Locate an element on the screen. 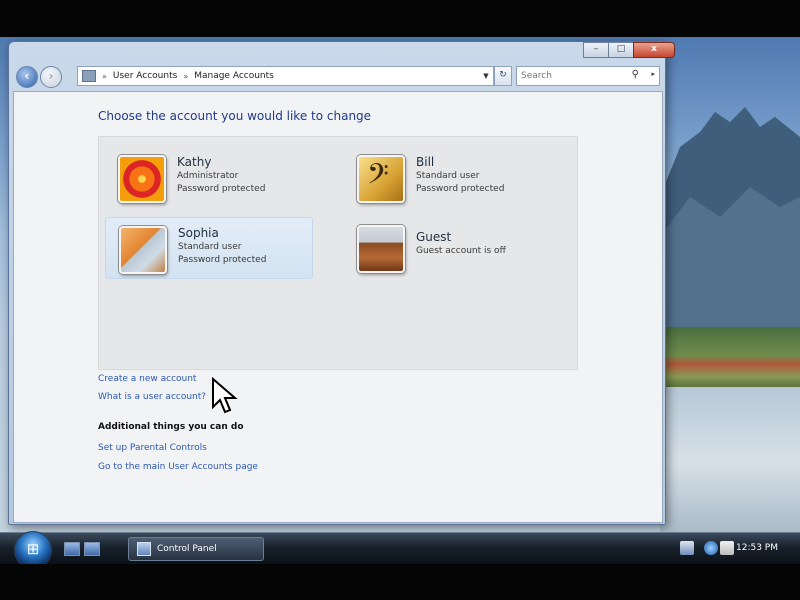 This screenshot has width=800, height=600. account-tile-bill: 𝄢 Bill Standard user Password protected is located at coordinates (447, 177).